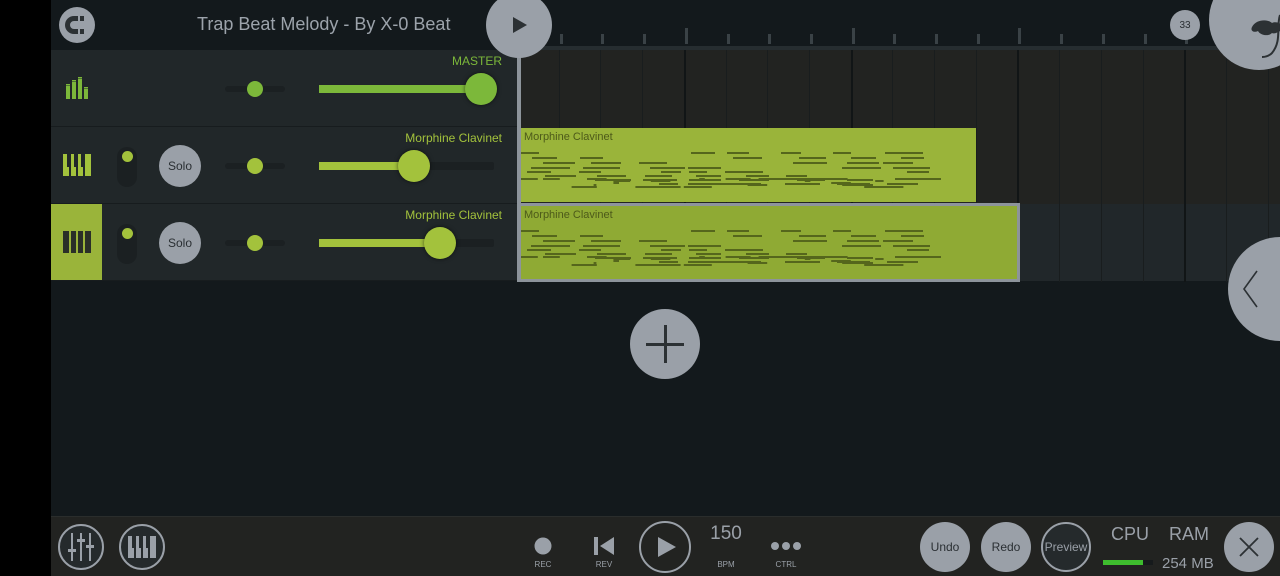  What do you see at coordinates (519, 166) in the screenshot?
I see `playhead` at bounding box center [519, 166].